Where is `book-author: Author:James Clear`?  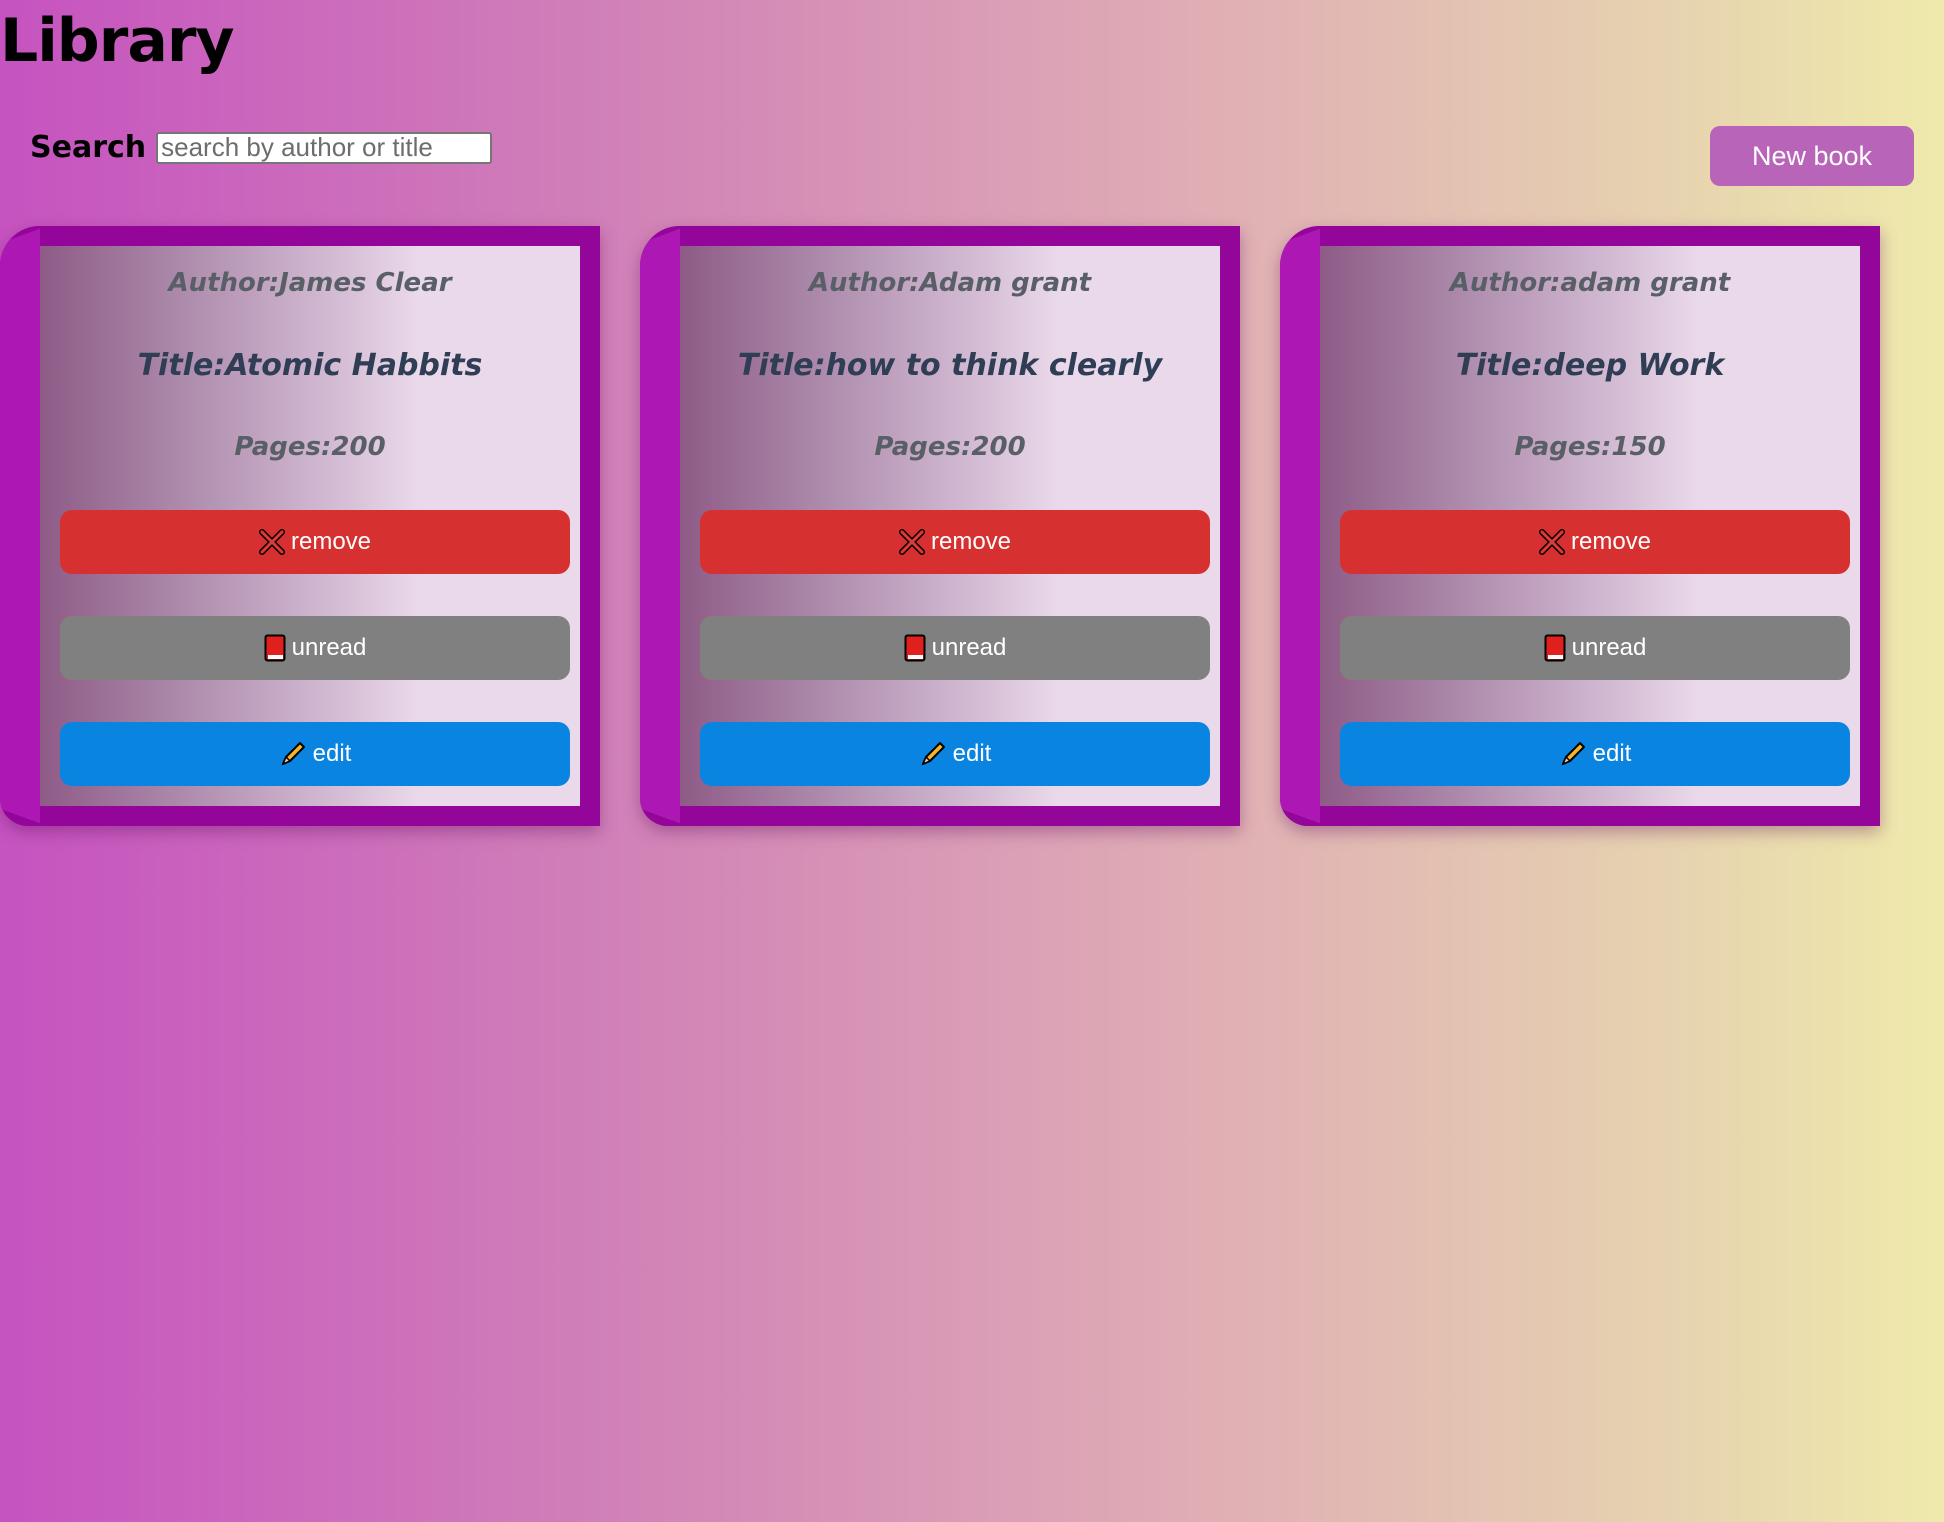
book-author: Author:James Clear is located at coordinates (310, 283).